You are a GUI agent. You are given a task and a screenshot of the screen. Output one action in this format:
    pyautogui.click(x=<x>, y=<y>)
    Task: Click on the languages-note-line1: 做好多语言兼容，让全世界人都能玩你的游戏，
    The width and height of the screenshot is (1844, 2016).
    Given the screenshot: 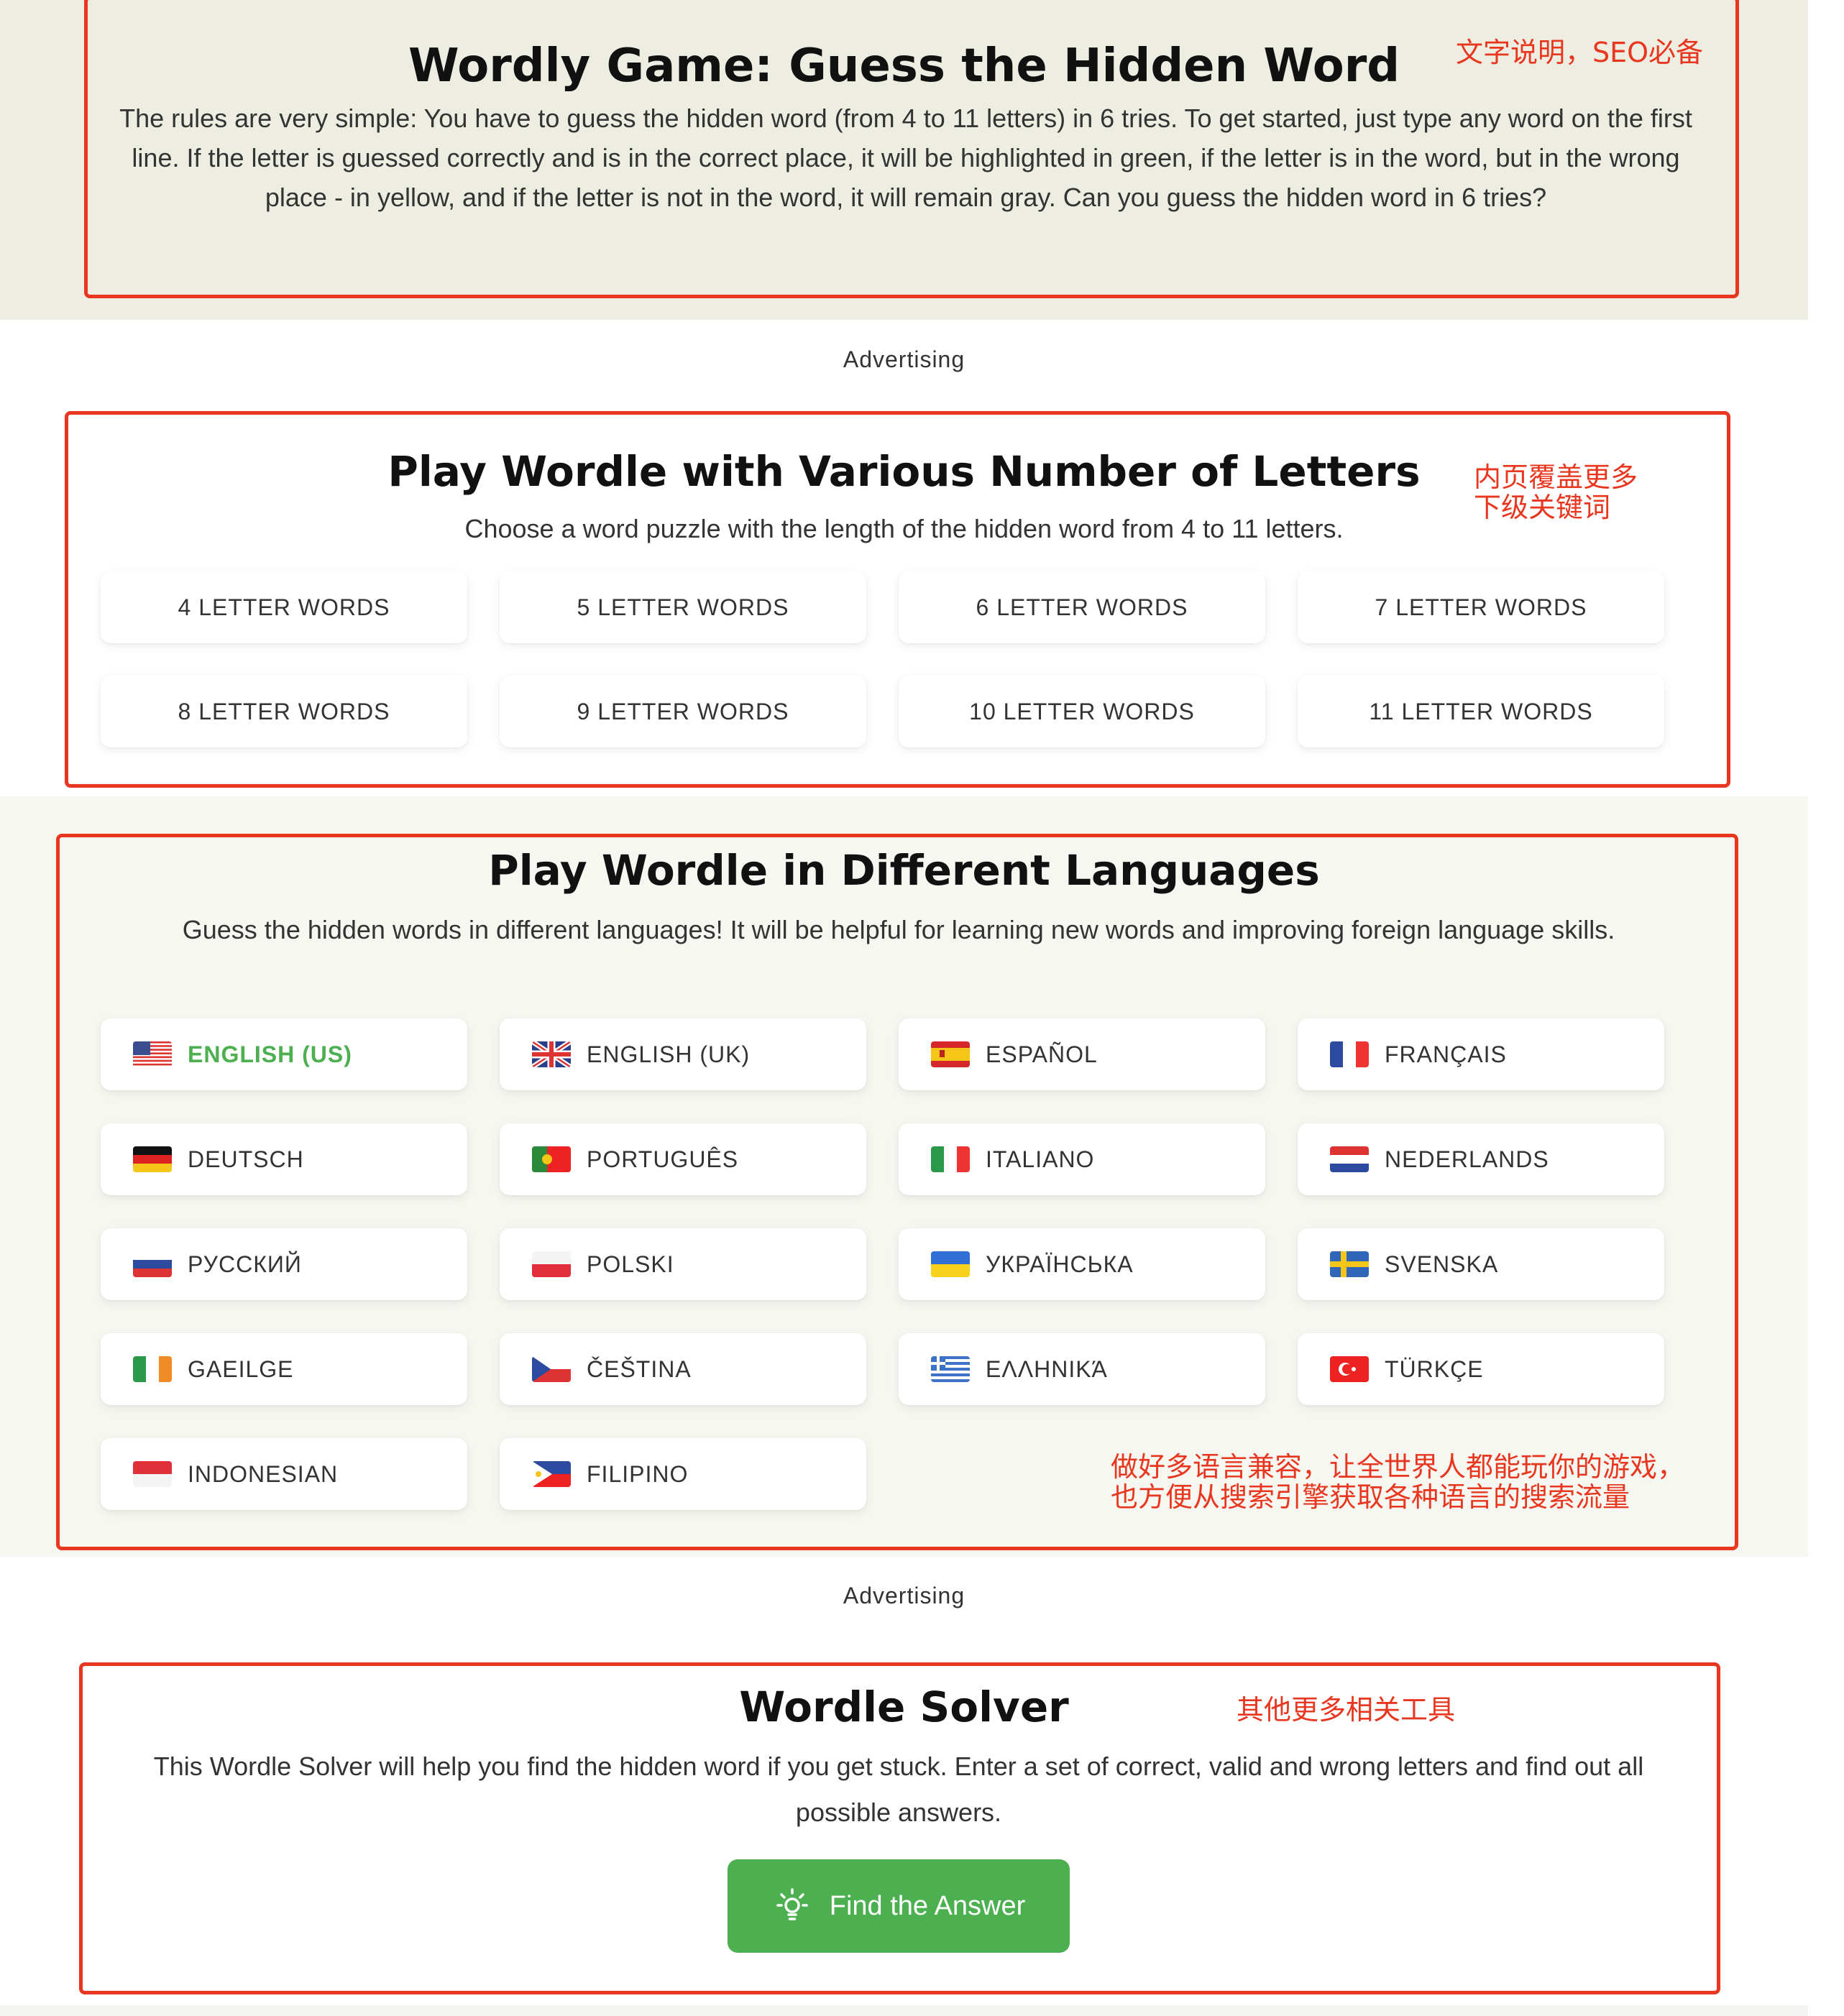 What is the action you would take?
    pyautogui.click(x=1398, y=1467)
    